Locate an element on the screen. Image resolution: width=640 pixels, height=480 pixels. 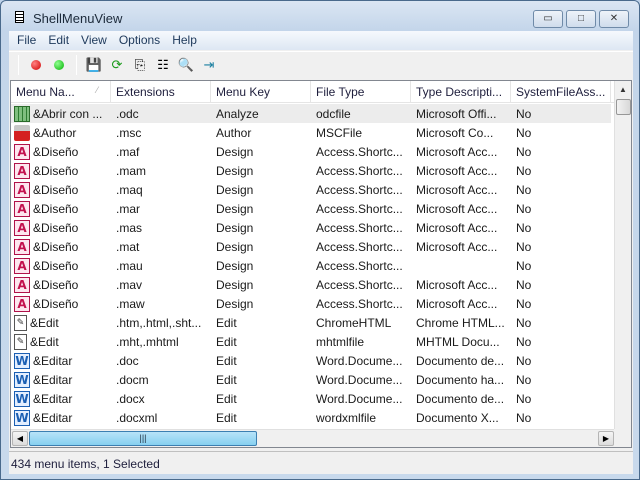
maximize-button: □ is located at coordinates (581, 19).